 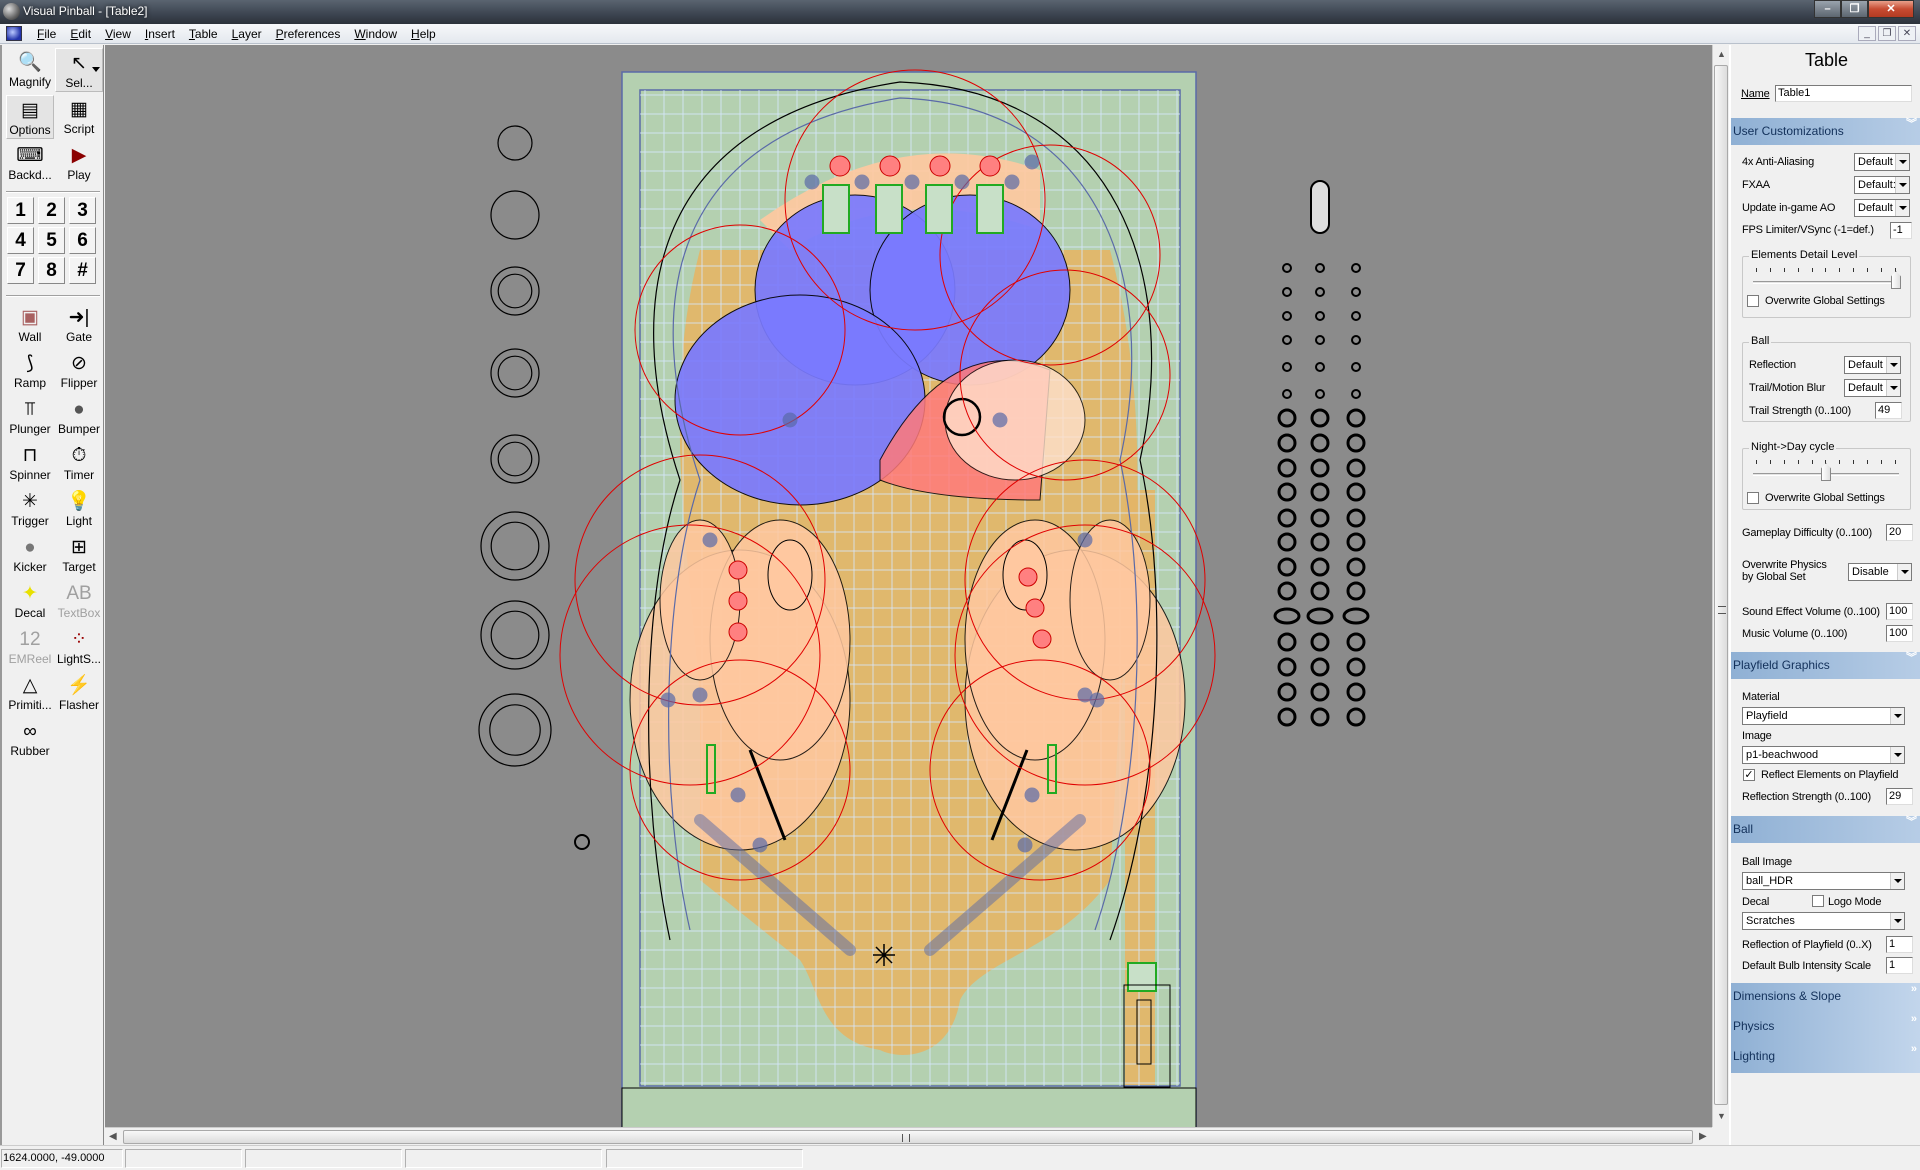 What do you see at coordinates (1753, 301) in the screenshot?
I see `overwrite-detail-checkbox` at bounding box center [1753, 301].